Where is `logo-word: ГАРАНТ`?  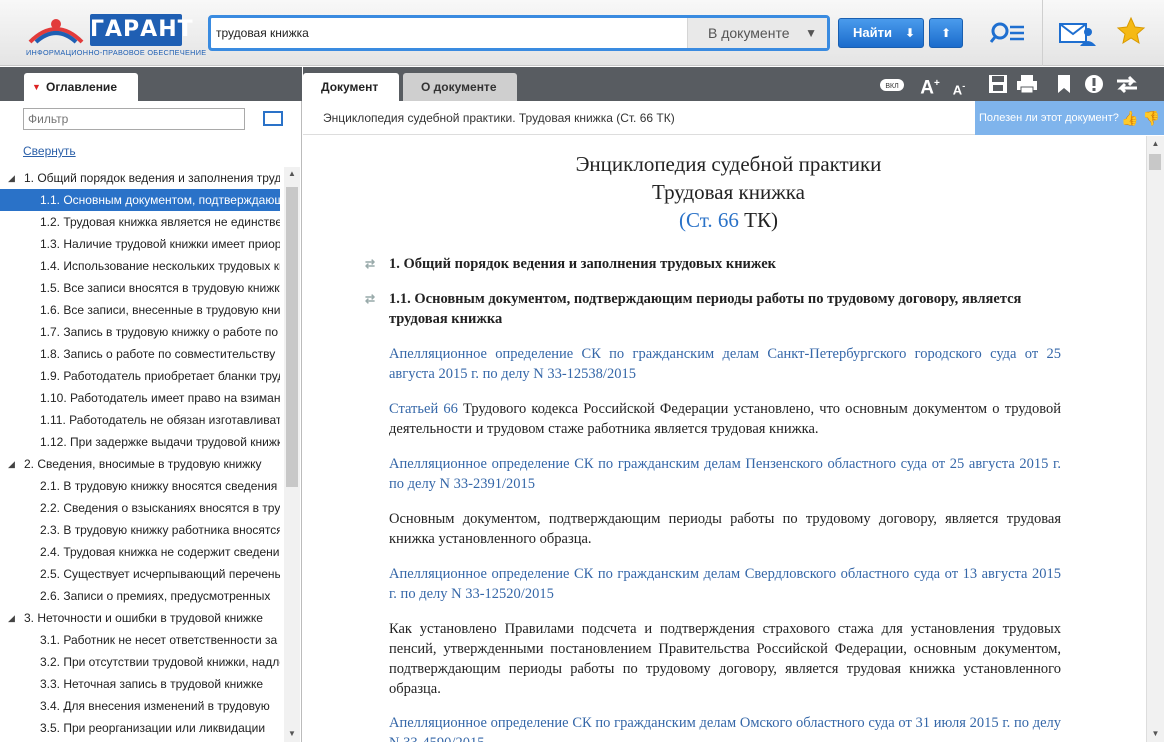 logo-word: ГАРАНТ is located at coordinates (141, 30).